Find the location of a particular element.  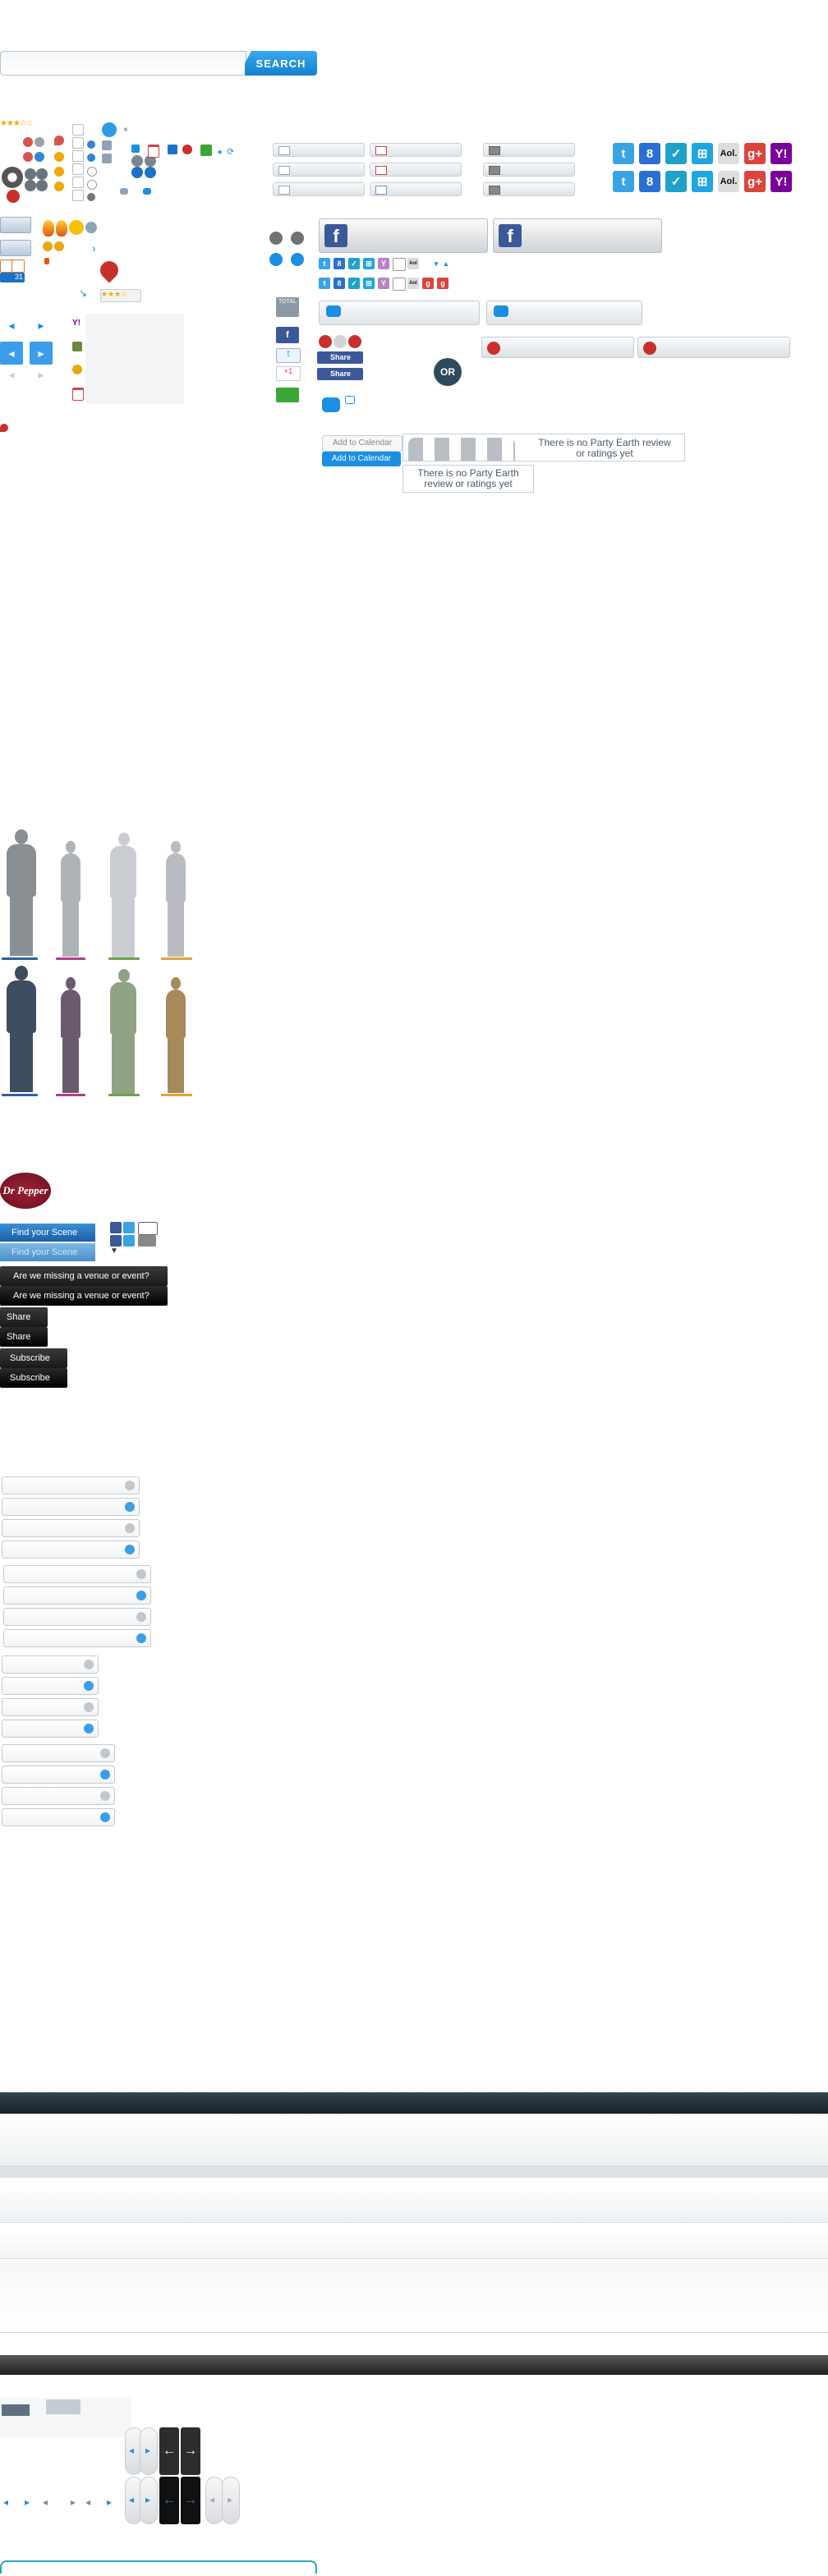

help-icon is located at coordinates (39, 157).